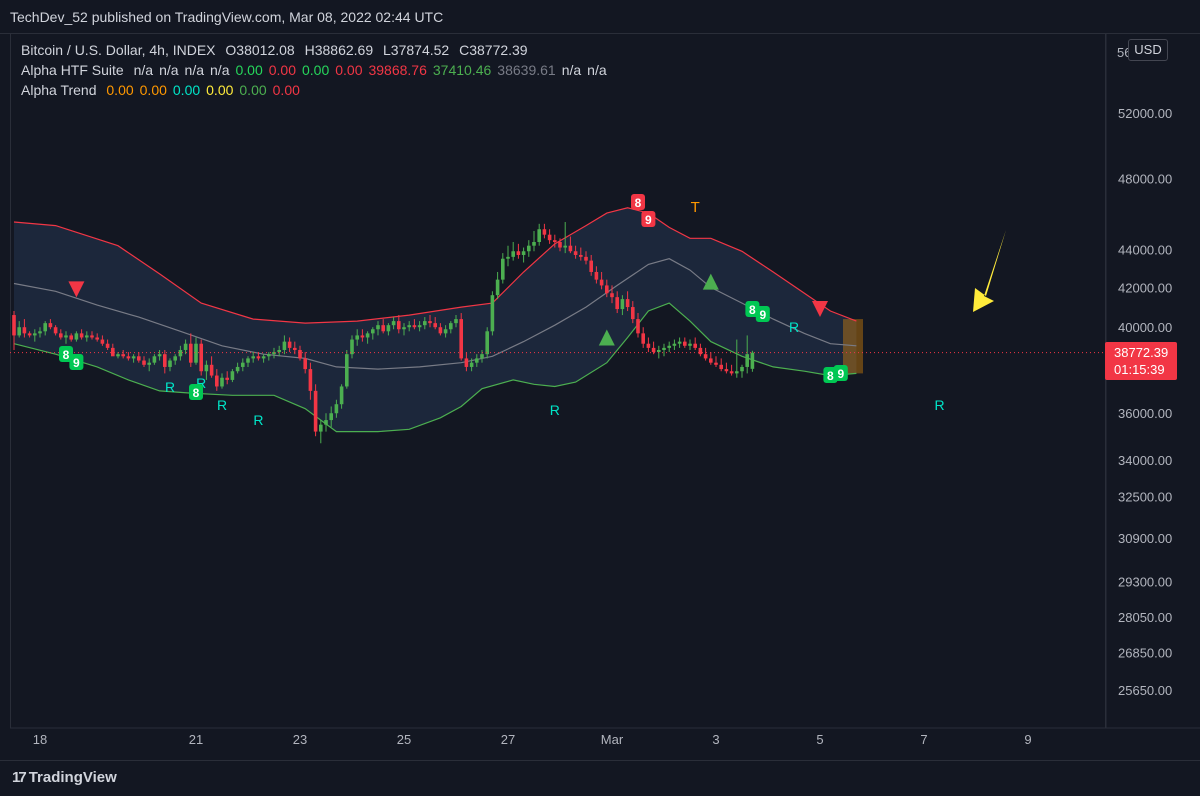  Describe the element at coordinates (260, 50) in the screenshot. I see `open-value: O38012.08` at that location.